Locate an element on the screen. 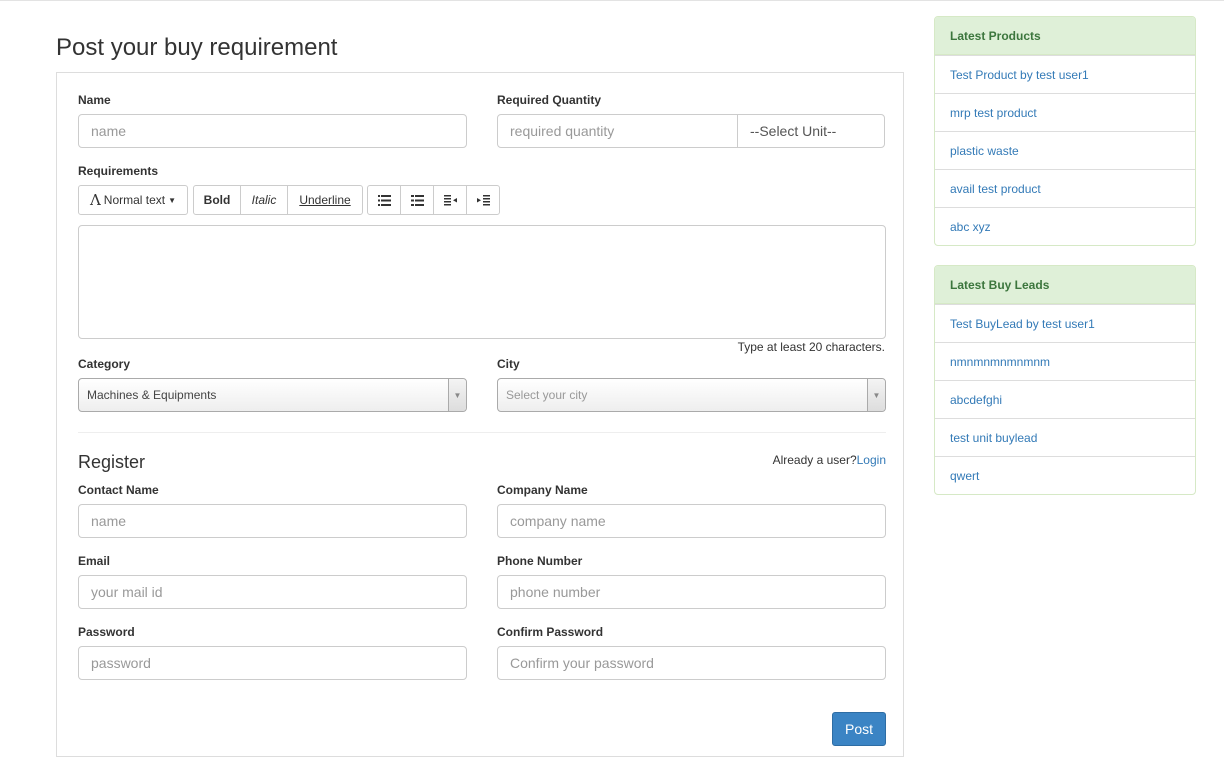  page-title: Post your buy requirement is located at coordinates (197, 47).